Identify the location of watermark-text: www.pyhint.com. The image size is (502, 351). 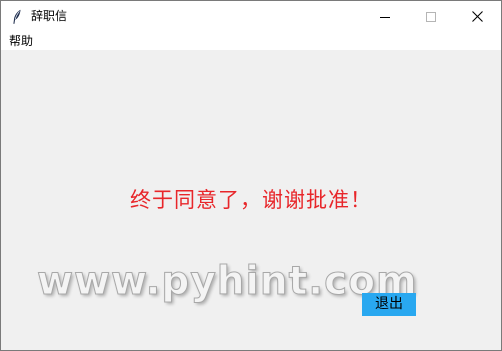
(227, 282).